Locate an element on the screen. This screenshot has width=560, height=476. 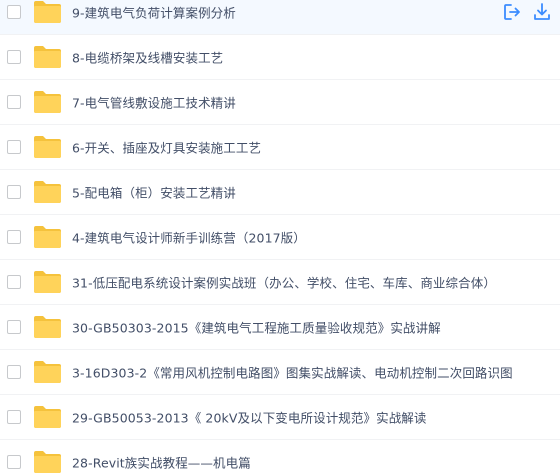
file-row-7: 30-GB50303-2015《建筑电气工程施工质量验收规范》实战讲解 is located at coordinates (280, 327).